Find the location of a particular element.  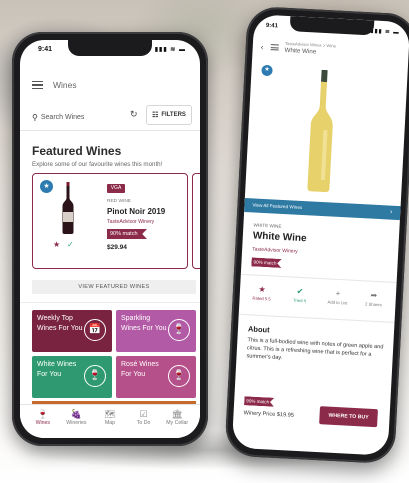

about-heading: About is located at coordinates (258, 329).